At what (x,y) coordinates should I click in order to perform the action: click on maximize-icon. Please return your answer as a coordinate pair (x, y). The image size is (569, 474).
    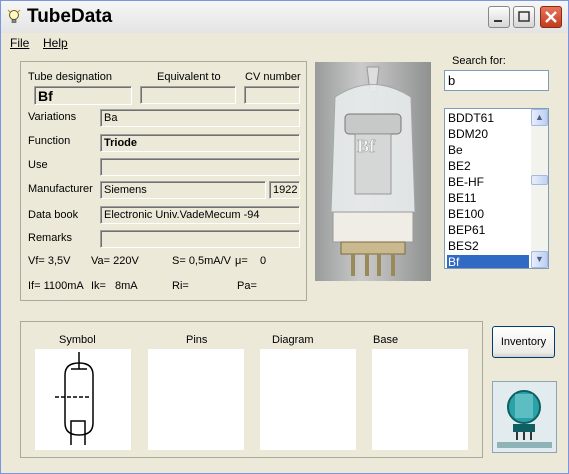
    Looking at the image, I should click on (524, 16).